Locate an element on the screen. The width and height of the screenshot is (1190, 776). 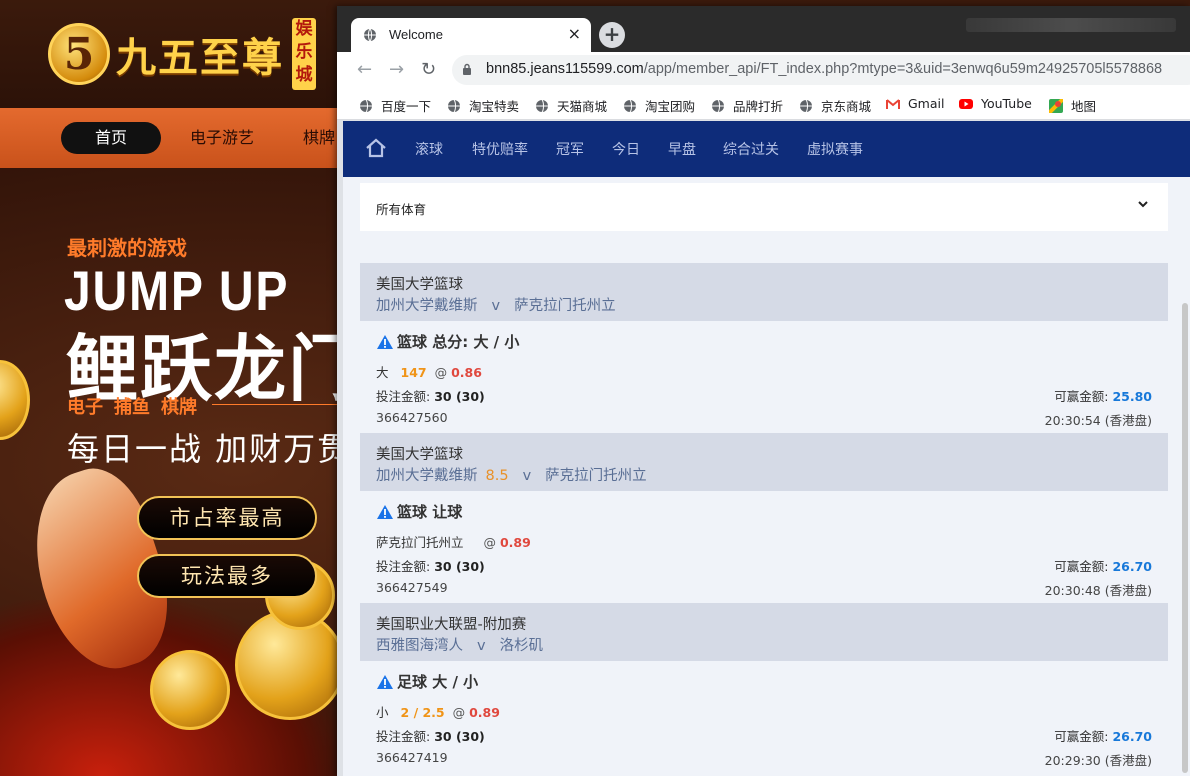
gmail-icon is located at coordinates (893, 103).